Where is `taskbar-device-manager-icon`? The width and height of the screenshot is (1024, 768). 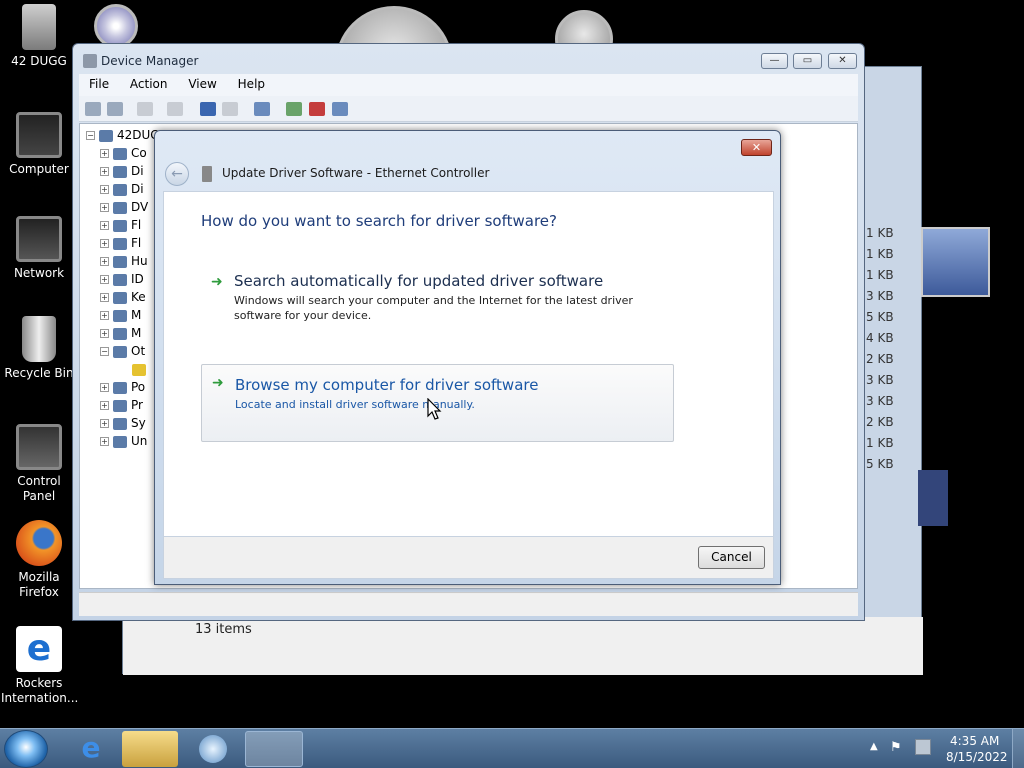
taskbar-device-manager-icon is located at coordinates (274, 749).